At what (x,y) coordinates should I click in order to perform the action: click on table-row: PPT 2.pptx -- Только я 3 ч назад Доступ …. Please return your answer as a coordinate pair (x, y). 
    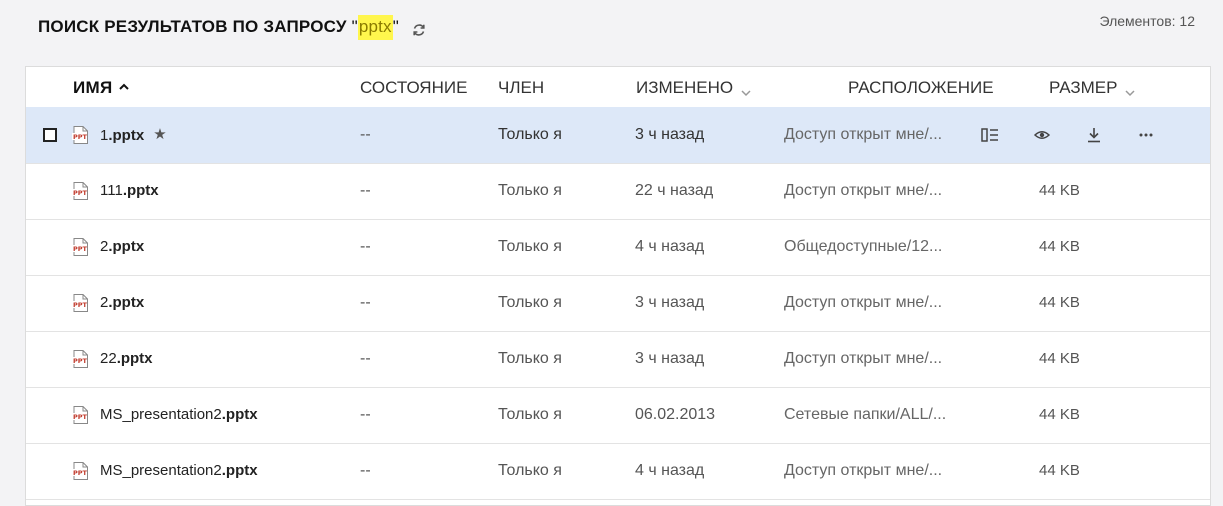
    Looking at the image, I should click on (618, 303).